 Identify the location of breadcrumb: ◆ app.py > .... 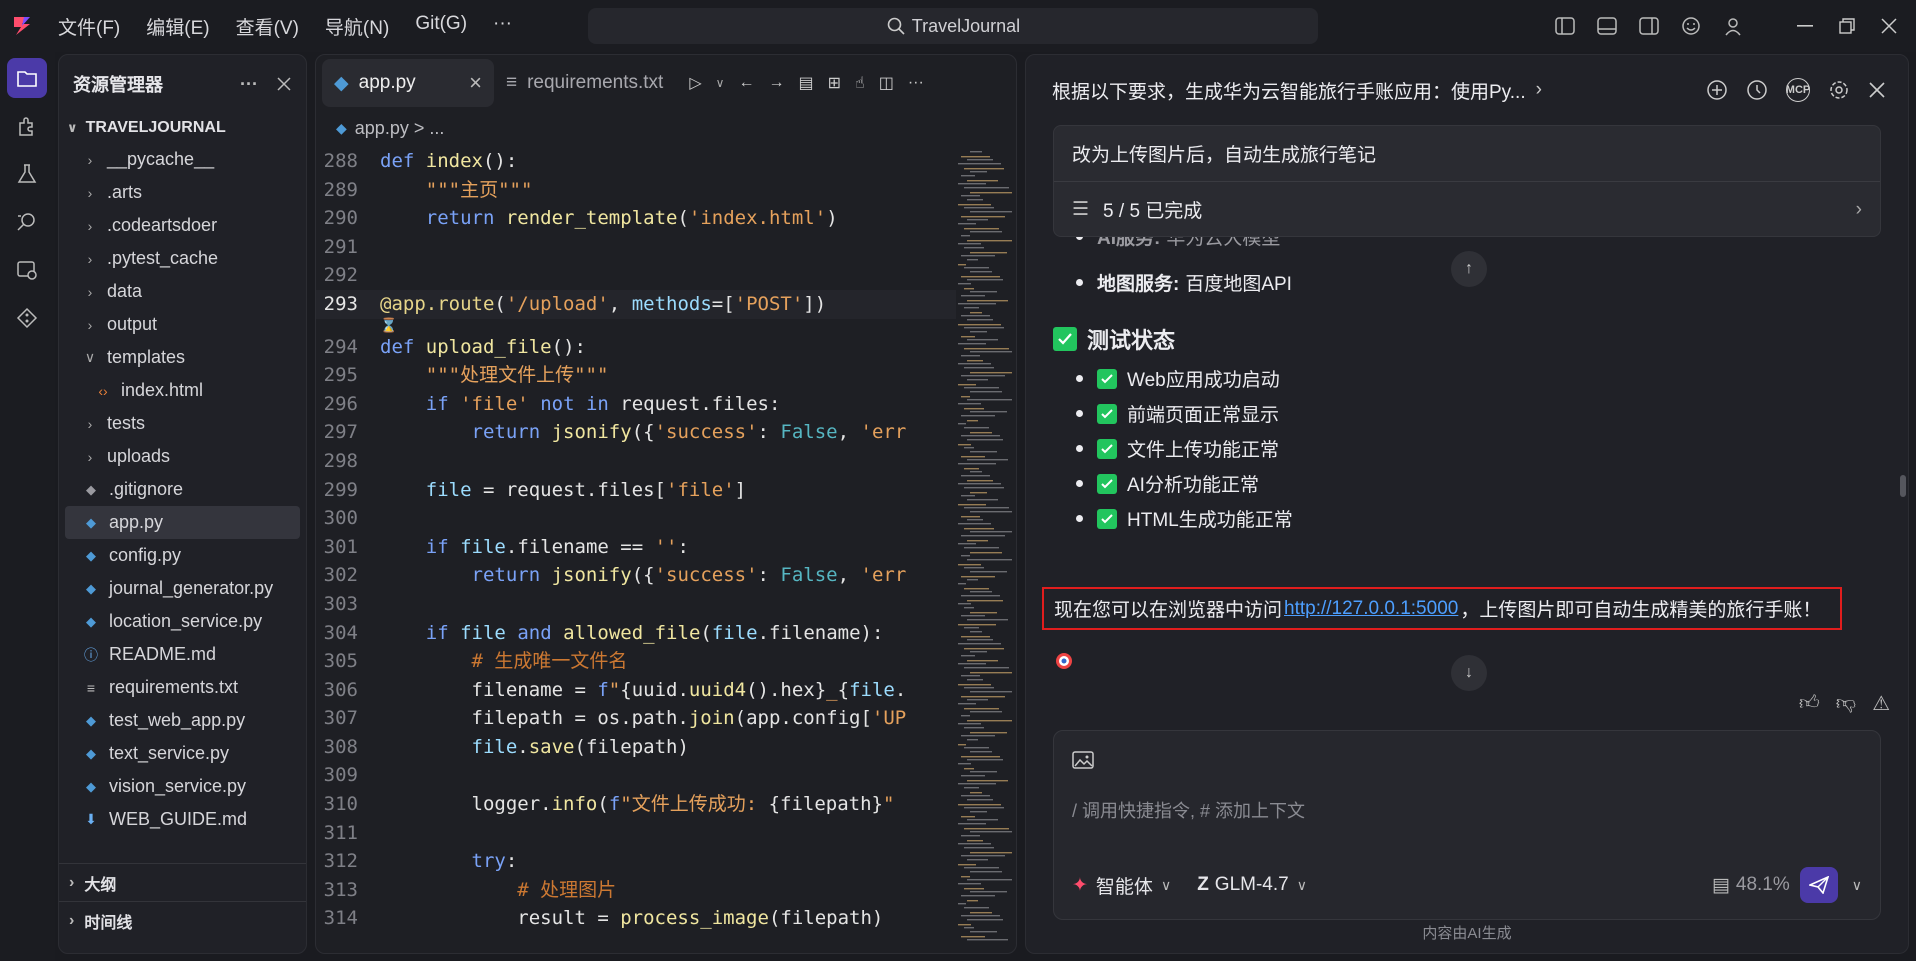
(666, 128).